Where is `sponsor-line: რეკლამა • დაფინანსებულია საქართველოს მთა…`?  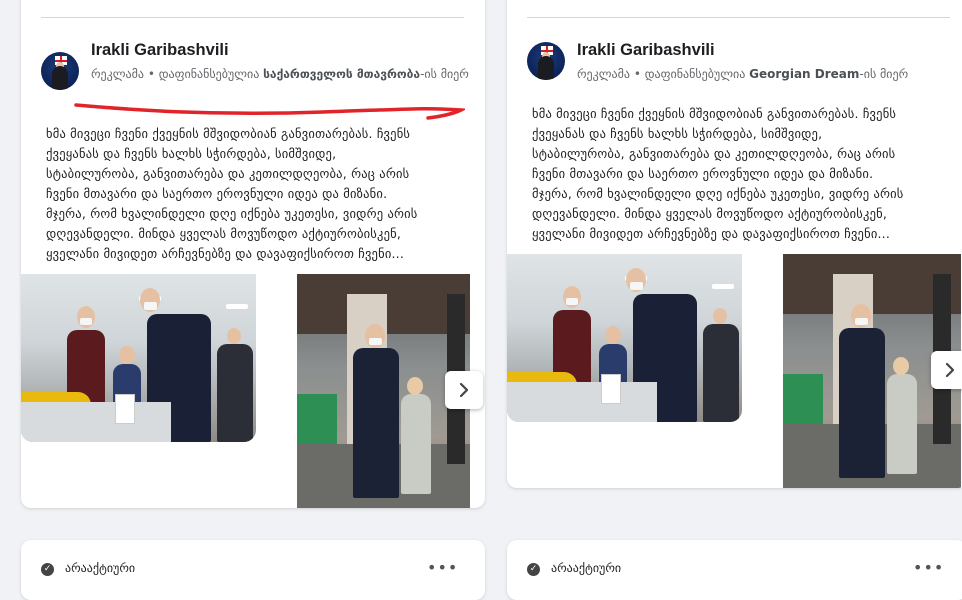
sponsor-line: რეკლამა • დაფინანსებულია საქართველოს მთა… is located at coordinates (281, 74).